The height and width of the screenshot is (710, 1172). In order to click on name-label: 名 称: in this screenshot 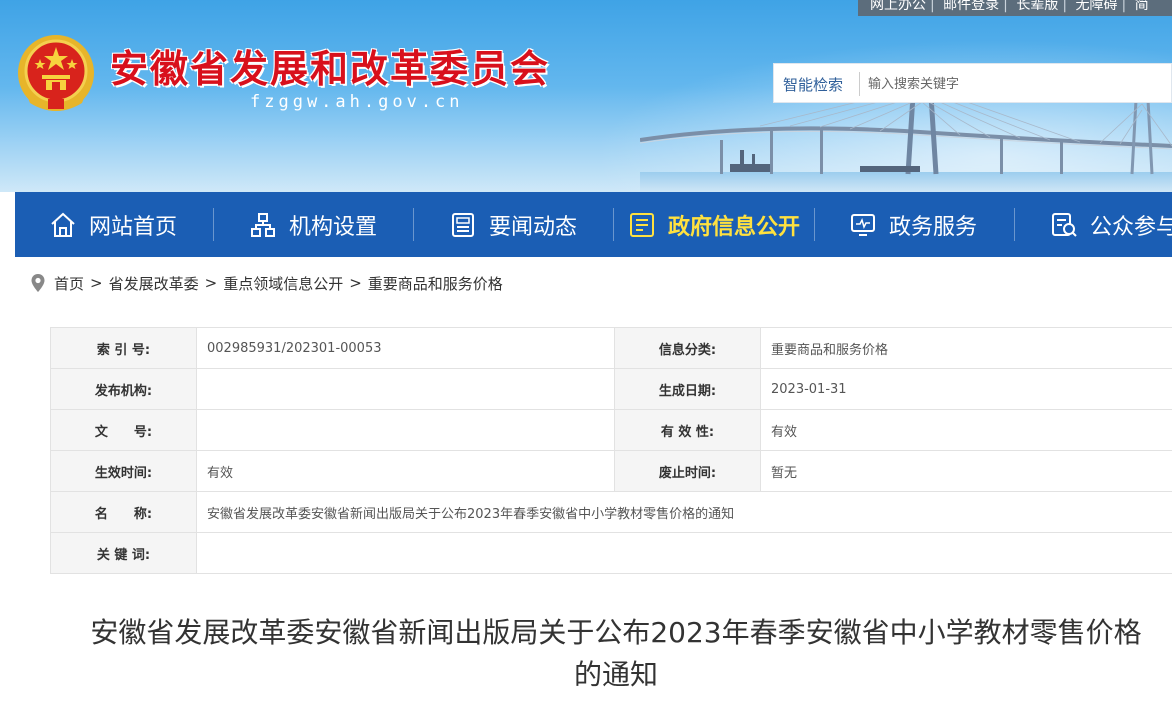, I will do `click(123, 512)`.